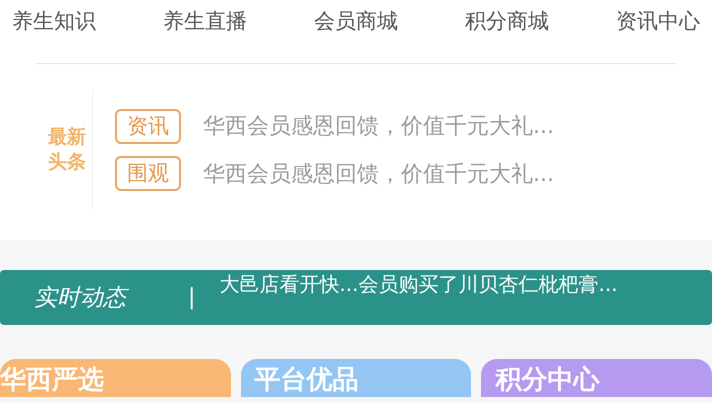 This screenshot has width=712, height=403. Describe the element at coordinates (205, 20) in the screenshot. I see `nav-tab: 养生直播` at that location.